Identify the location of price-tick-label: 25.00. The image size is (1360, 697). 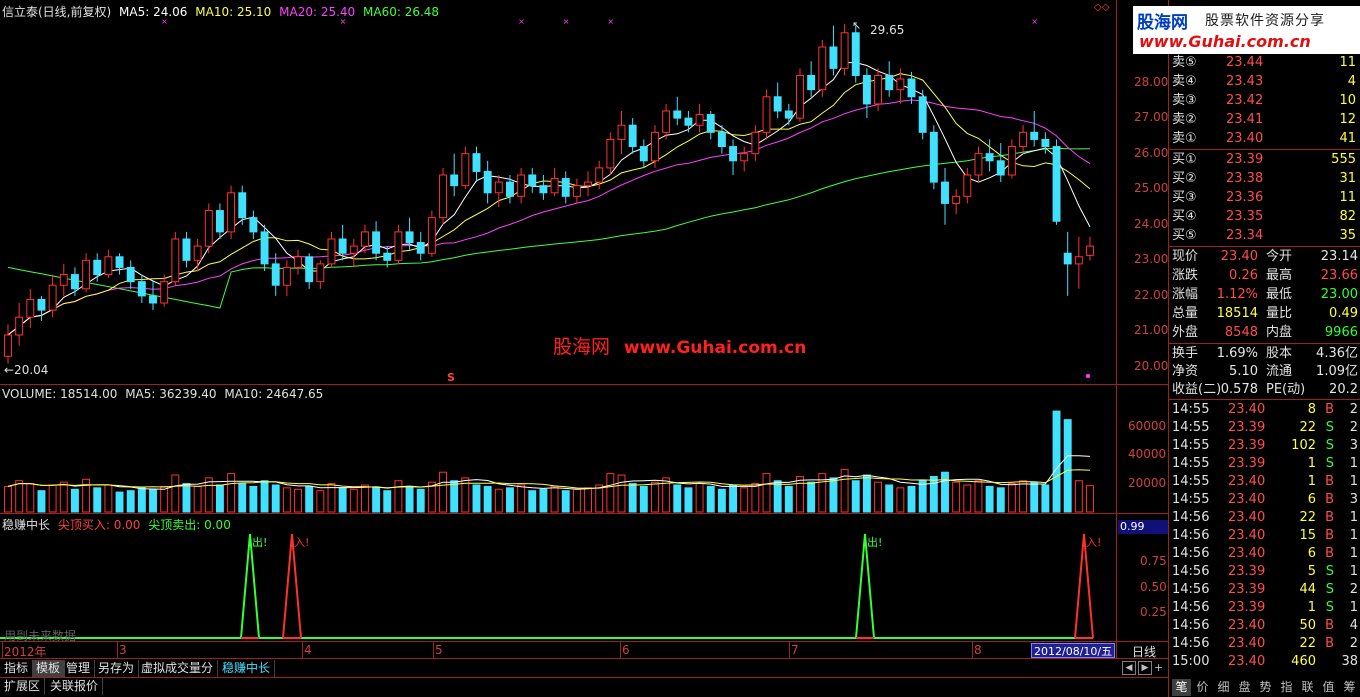
(1151, 188).